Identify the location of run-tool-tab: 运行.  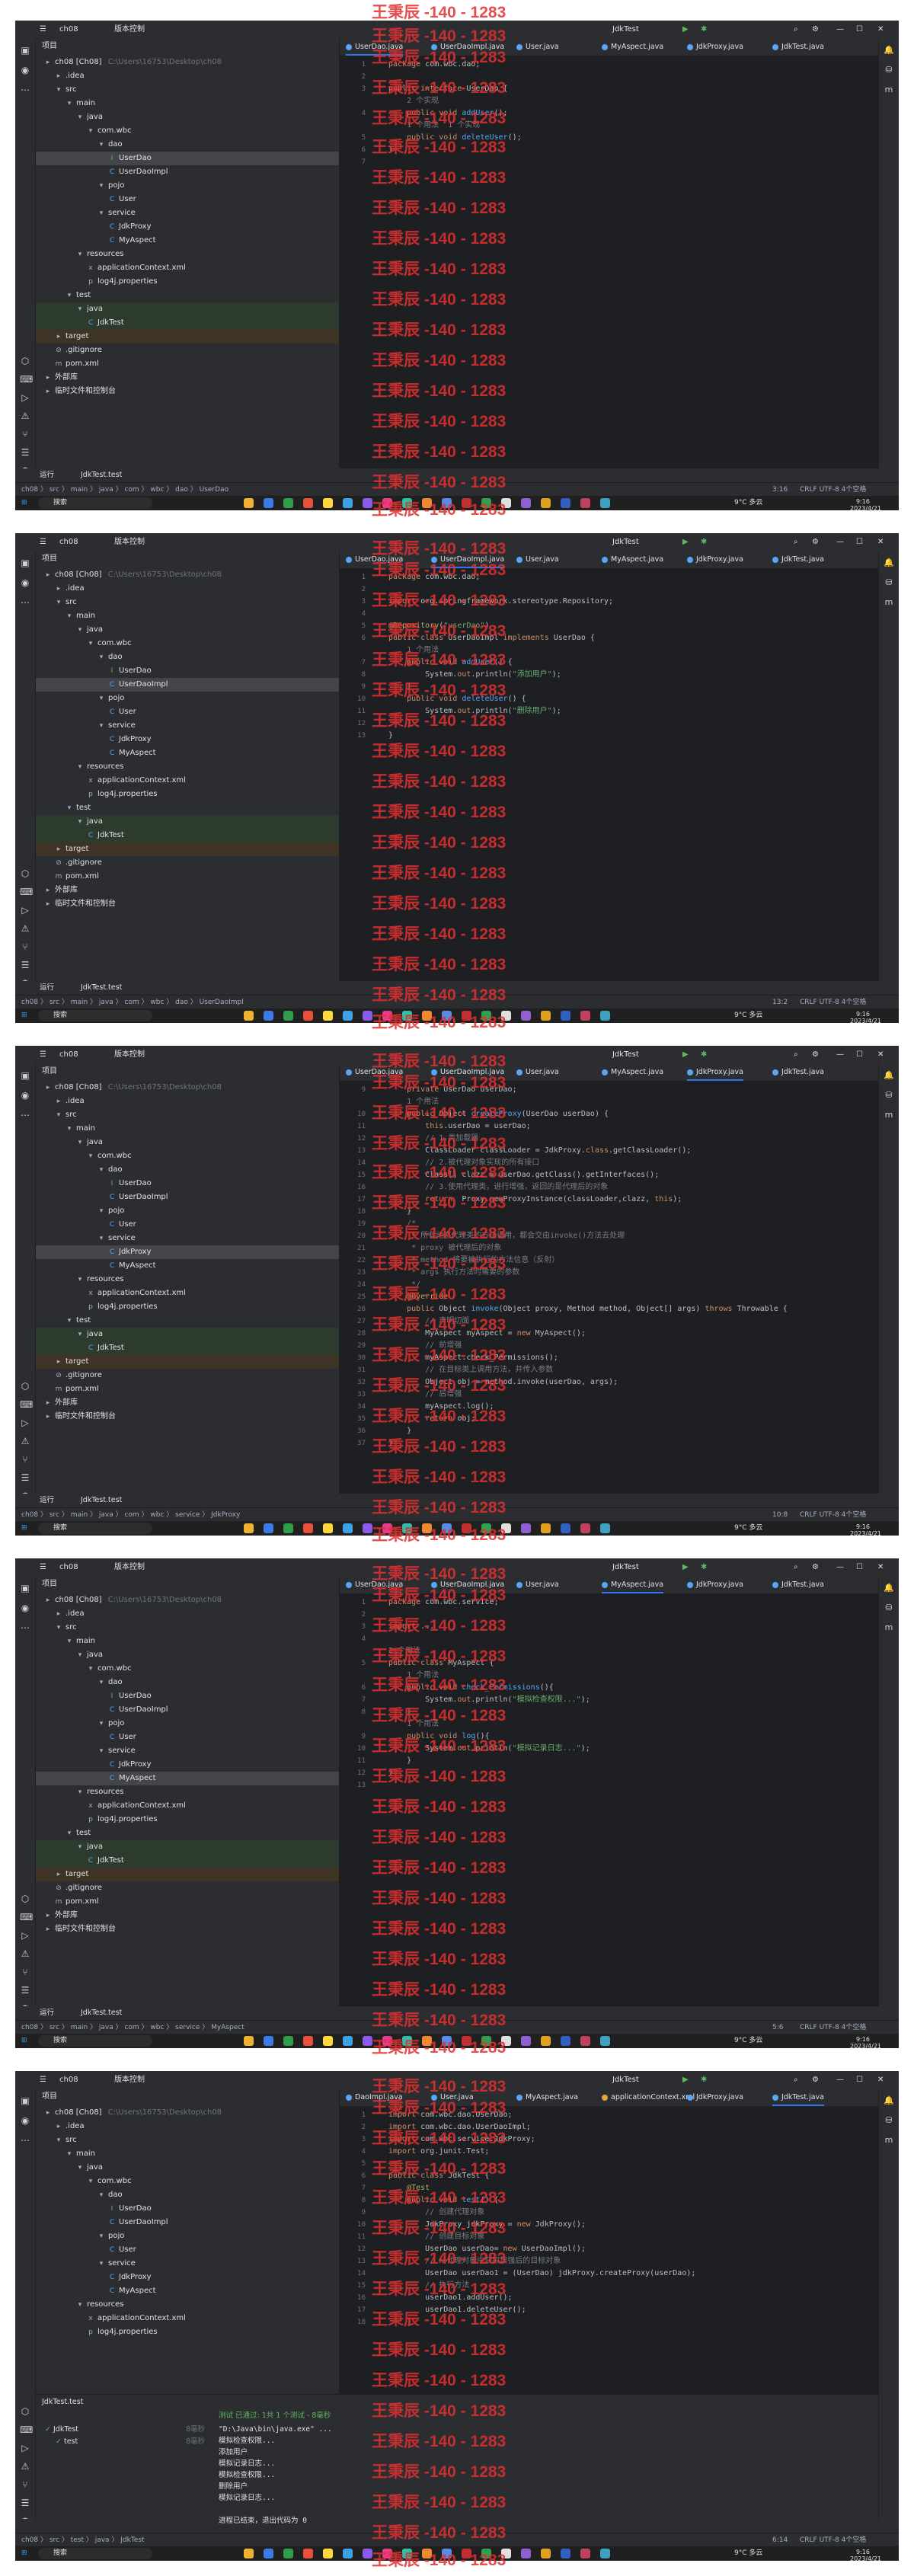
(47, 988).